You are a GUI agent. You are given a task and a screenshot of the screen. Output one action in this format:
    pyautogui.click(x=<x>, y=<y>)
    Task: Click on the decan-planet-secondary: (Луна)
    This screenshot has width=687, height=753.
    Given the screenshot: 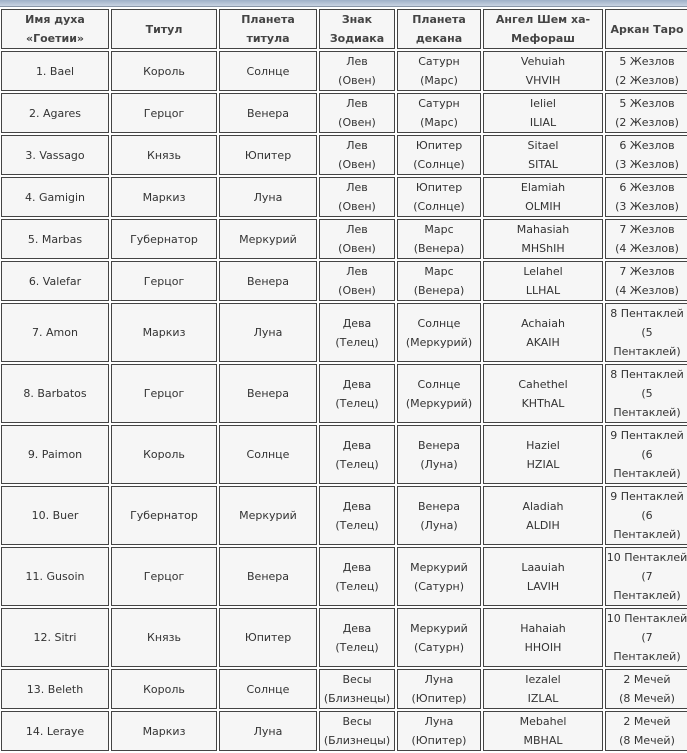 What is the action you would take?
    pyautogui.click(x=439, y=464)
    